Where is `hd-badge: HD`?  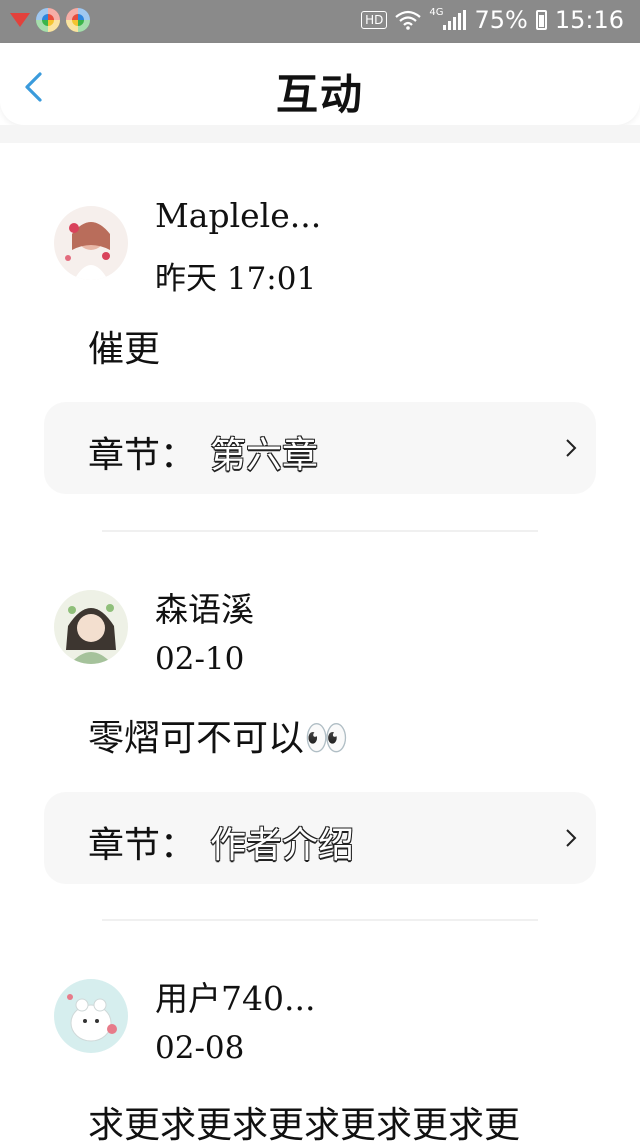 hd-badge: HD is located at coordinates (374, 20).